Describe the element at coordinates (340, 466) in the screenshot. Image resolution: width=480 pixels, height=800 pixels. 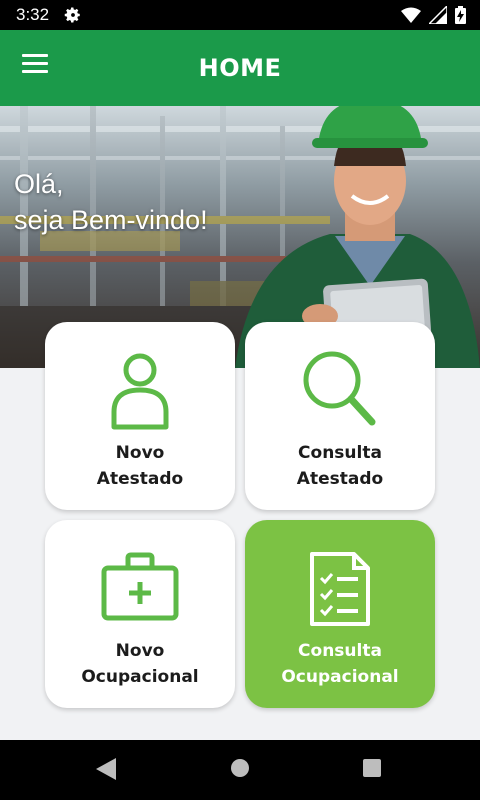
I see `card-label: Consulta Atestado` at that location.